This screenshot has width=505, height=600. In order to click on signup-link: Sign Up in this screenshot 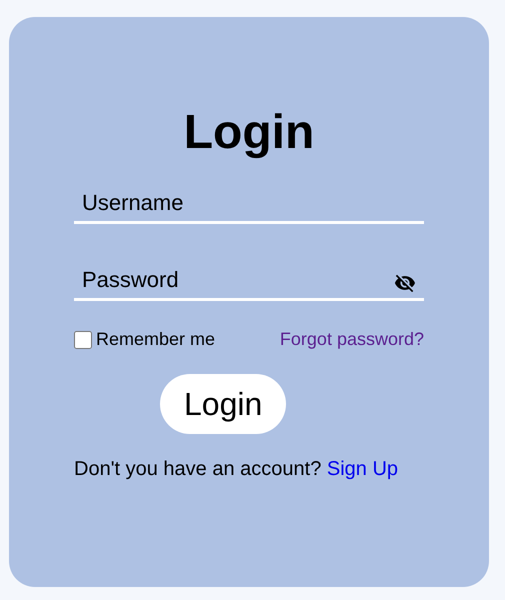, I will do `click(362, 469)`.